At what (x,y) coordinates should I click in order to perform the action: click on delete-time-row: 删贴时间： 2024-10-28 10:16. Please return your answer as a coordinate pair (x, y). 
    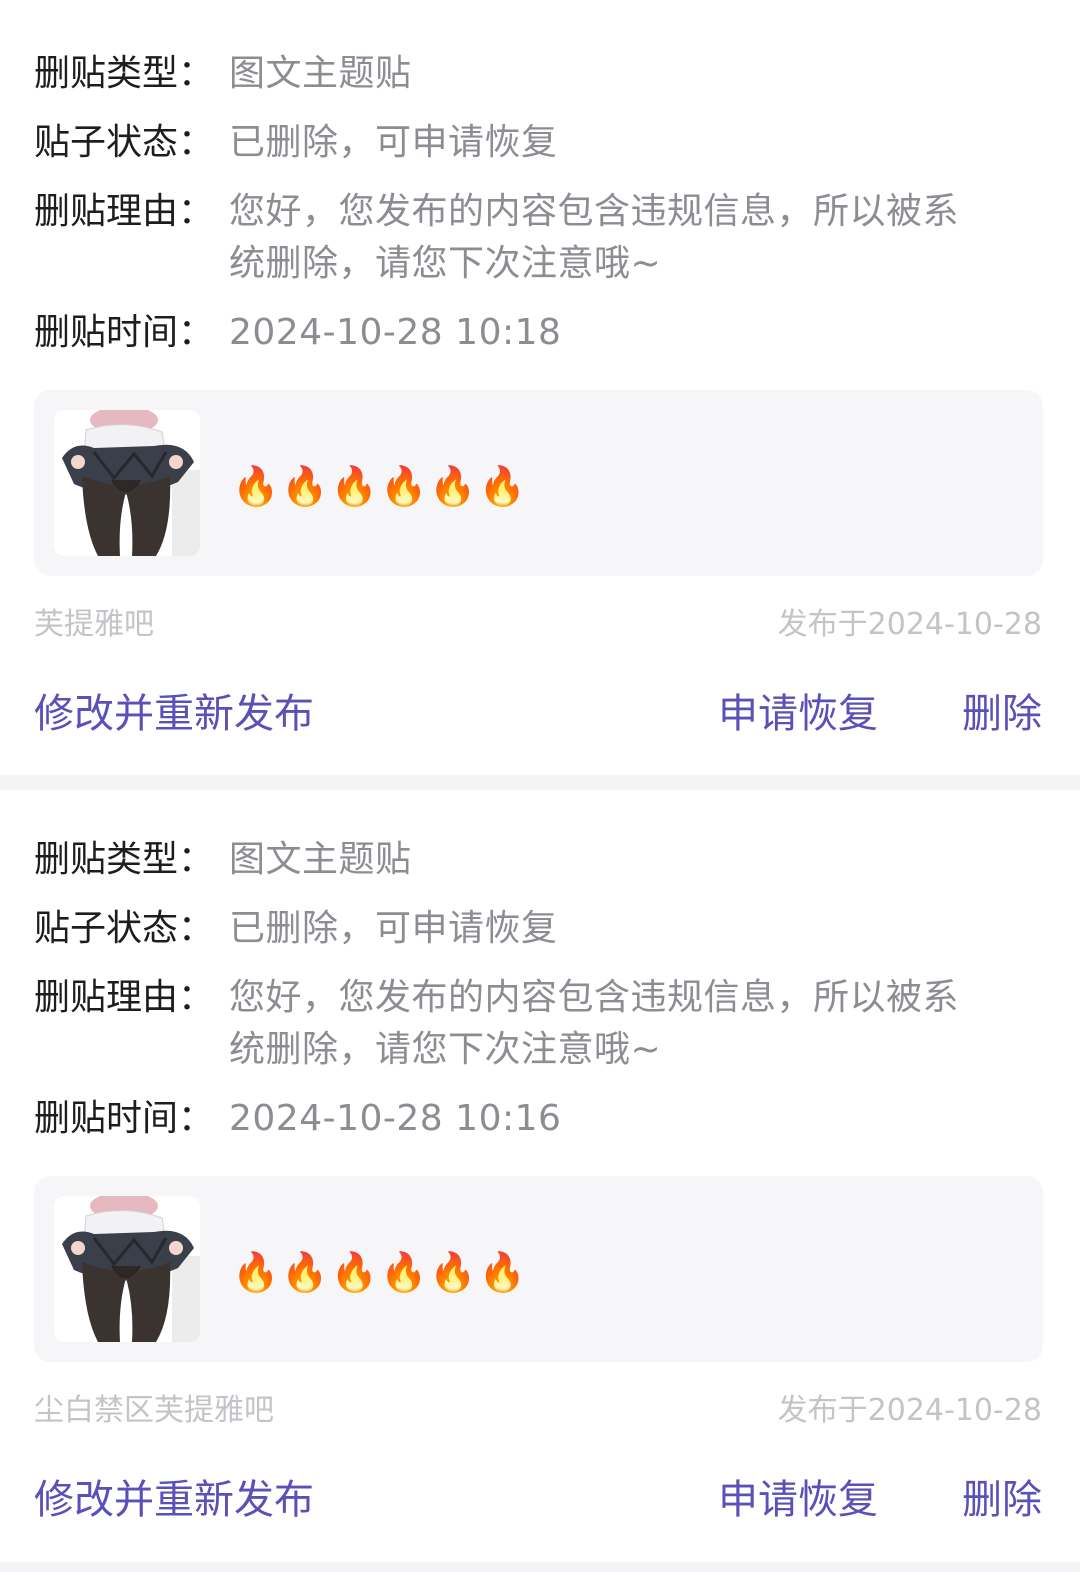
    Looking at the image, I should click on (524, 1119).